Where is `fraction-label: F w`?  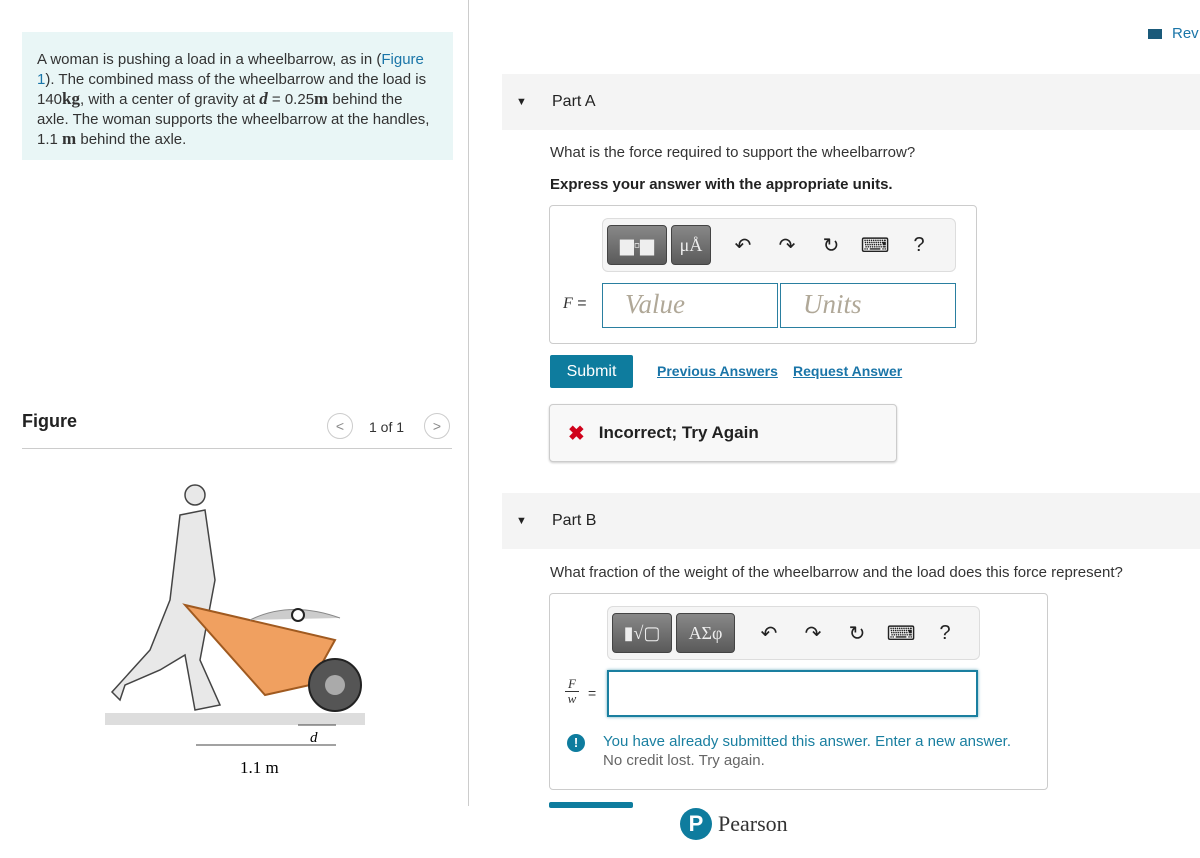
fraction-label: F w is located at coordinates (572, 691).